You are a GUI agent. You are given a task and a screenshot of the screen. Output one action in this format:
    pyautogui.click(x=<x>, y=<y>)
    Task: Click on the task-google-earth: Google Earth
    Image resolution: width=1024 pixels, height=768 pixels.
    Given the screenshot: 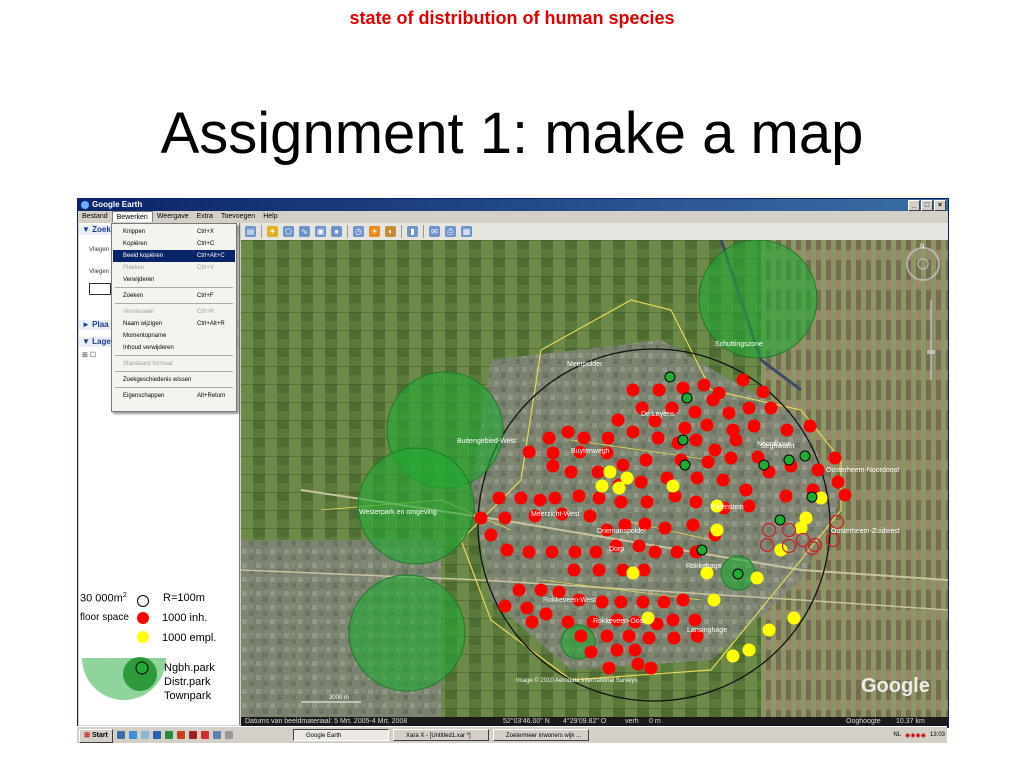 What is the action you would take?
    pyautogui.click(x=341, y=735)
    